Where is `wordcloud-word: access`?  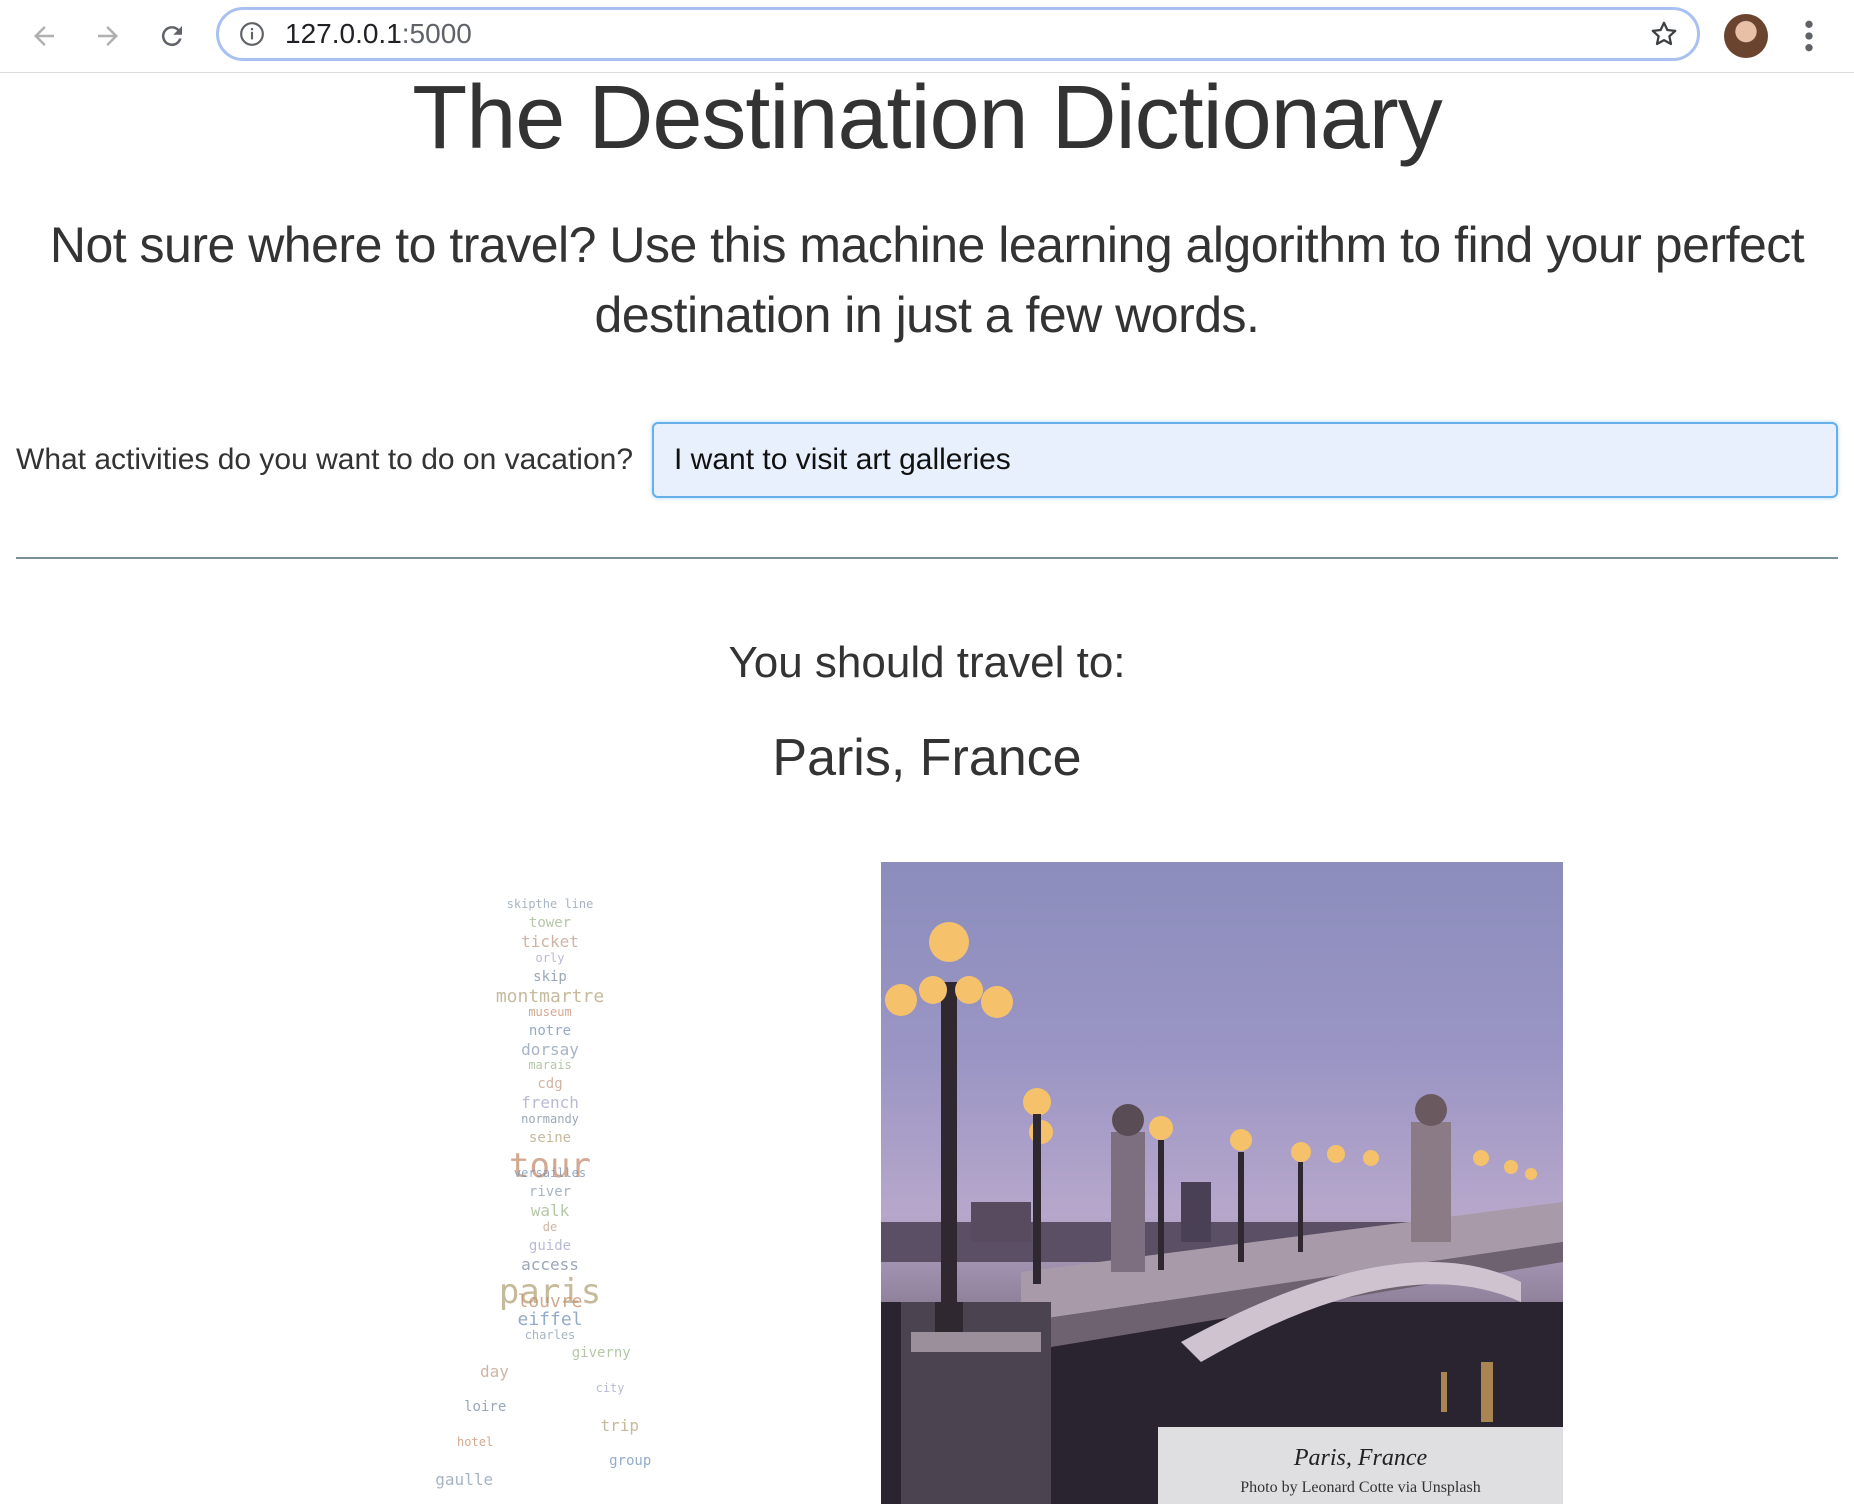
wordcloud-word: access is located at coordinates (550, 1264).